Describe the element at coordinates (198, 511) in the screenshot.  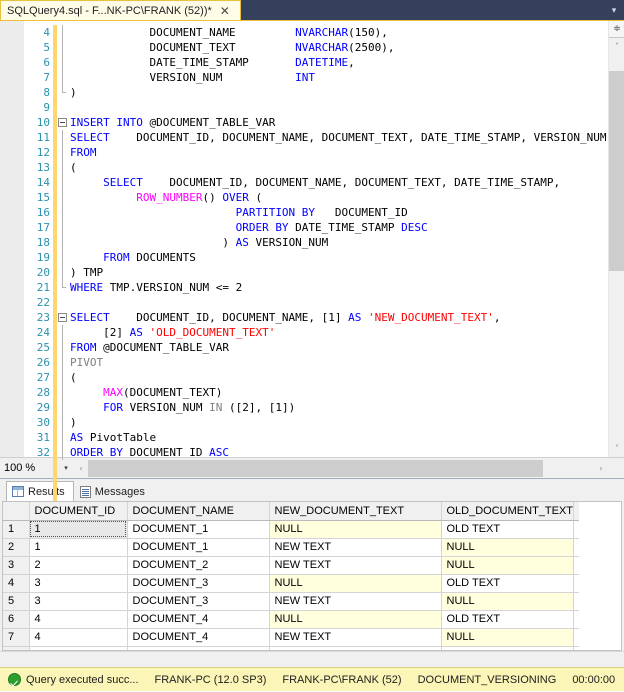
I see `column-header: DOCUMENT_NAME` at that location.